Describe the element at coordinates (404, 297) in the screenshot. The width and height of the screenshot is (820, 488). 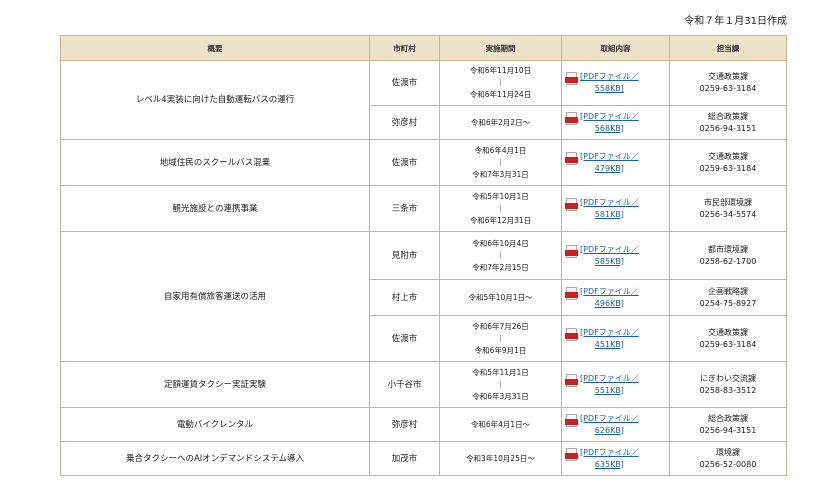
I see `municipality-cell: 村上市` at that location.